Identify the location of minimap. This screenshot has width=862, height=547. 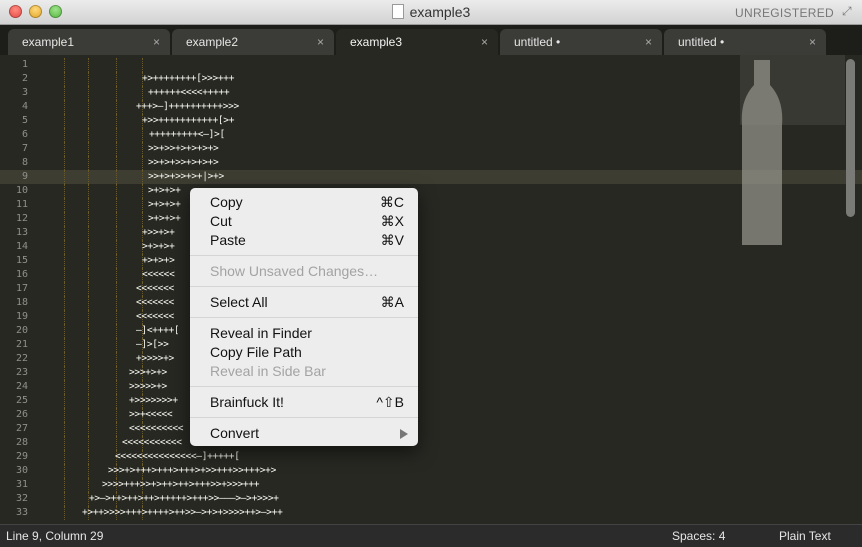
(792, 150).